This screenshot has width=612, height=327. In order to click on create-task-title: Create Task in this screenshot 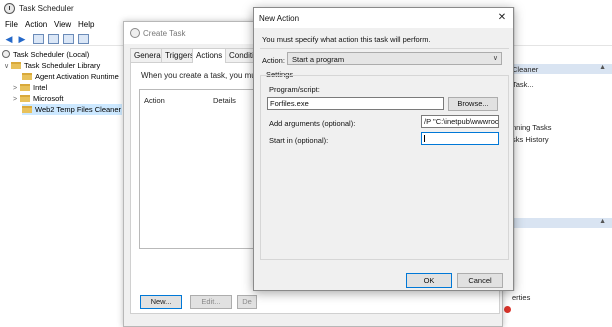, I will do `click(164, 33)`.